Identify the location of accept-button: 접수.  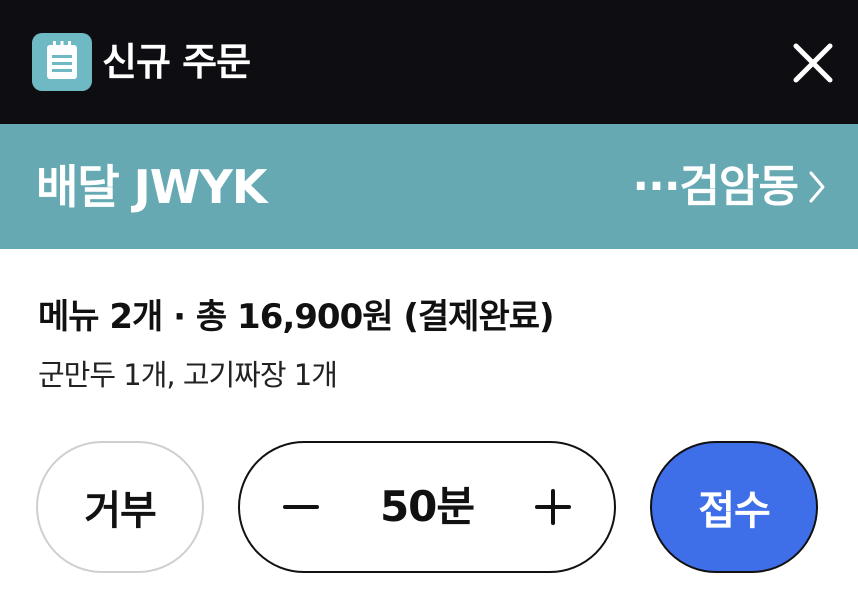
(734, 507).